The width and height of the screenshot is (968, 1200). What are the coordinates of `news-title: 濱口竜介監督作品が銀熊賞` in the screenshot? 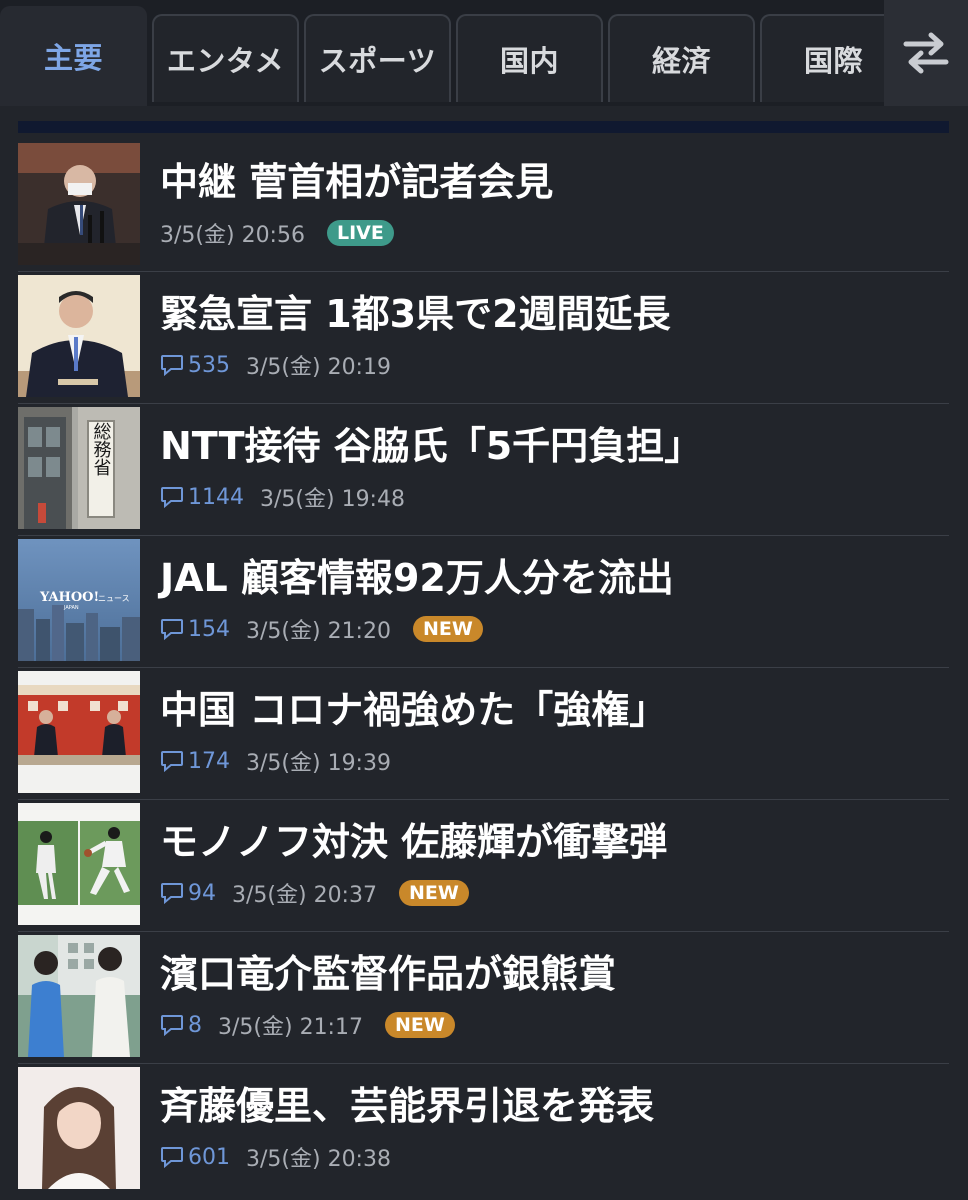 It's located at (388, 975).